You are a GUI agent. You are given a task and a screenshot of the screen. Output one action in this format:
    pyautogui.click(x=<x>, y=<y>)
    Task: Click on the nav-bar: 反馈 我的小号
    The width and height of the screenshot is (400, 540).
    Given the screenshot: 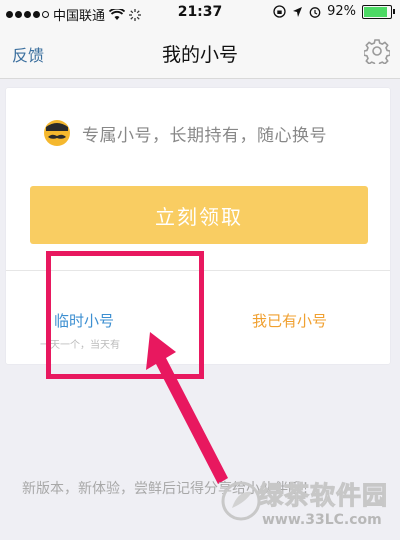 What is the action you would take?
    pyautogui.click(x=200, y=52)
    